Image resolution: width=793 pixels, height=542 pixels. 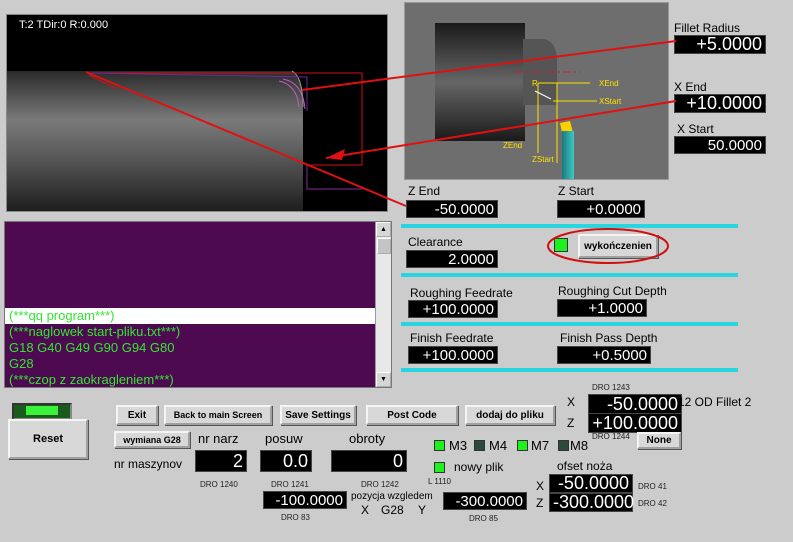 I want to click on z-start-label: Z Start, so click(x=576, y=191).